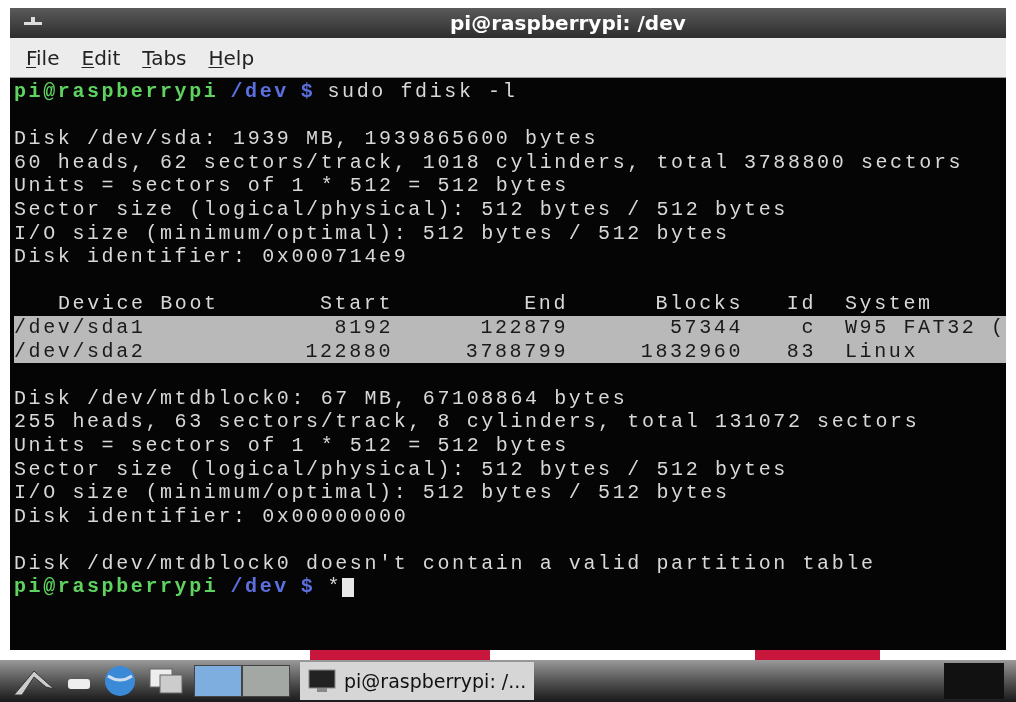  I want to click on column-header: Device Boot, so click(138, 304).